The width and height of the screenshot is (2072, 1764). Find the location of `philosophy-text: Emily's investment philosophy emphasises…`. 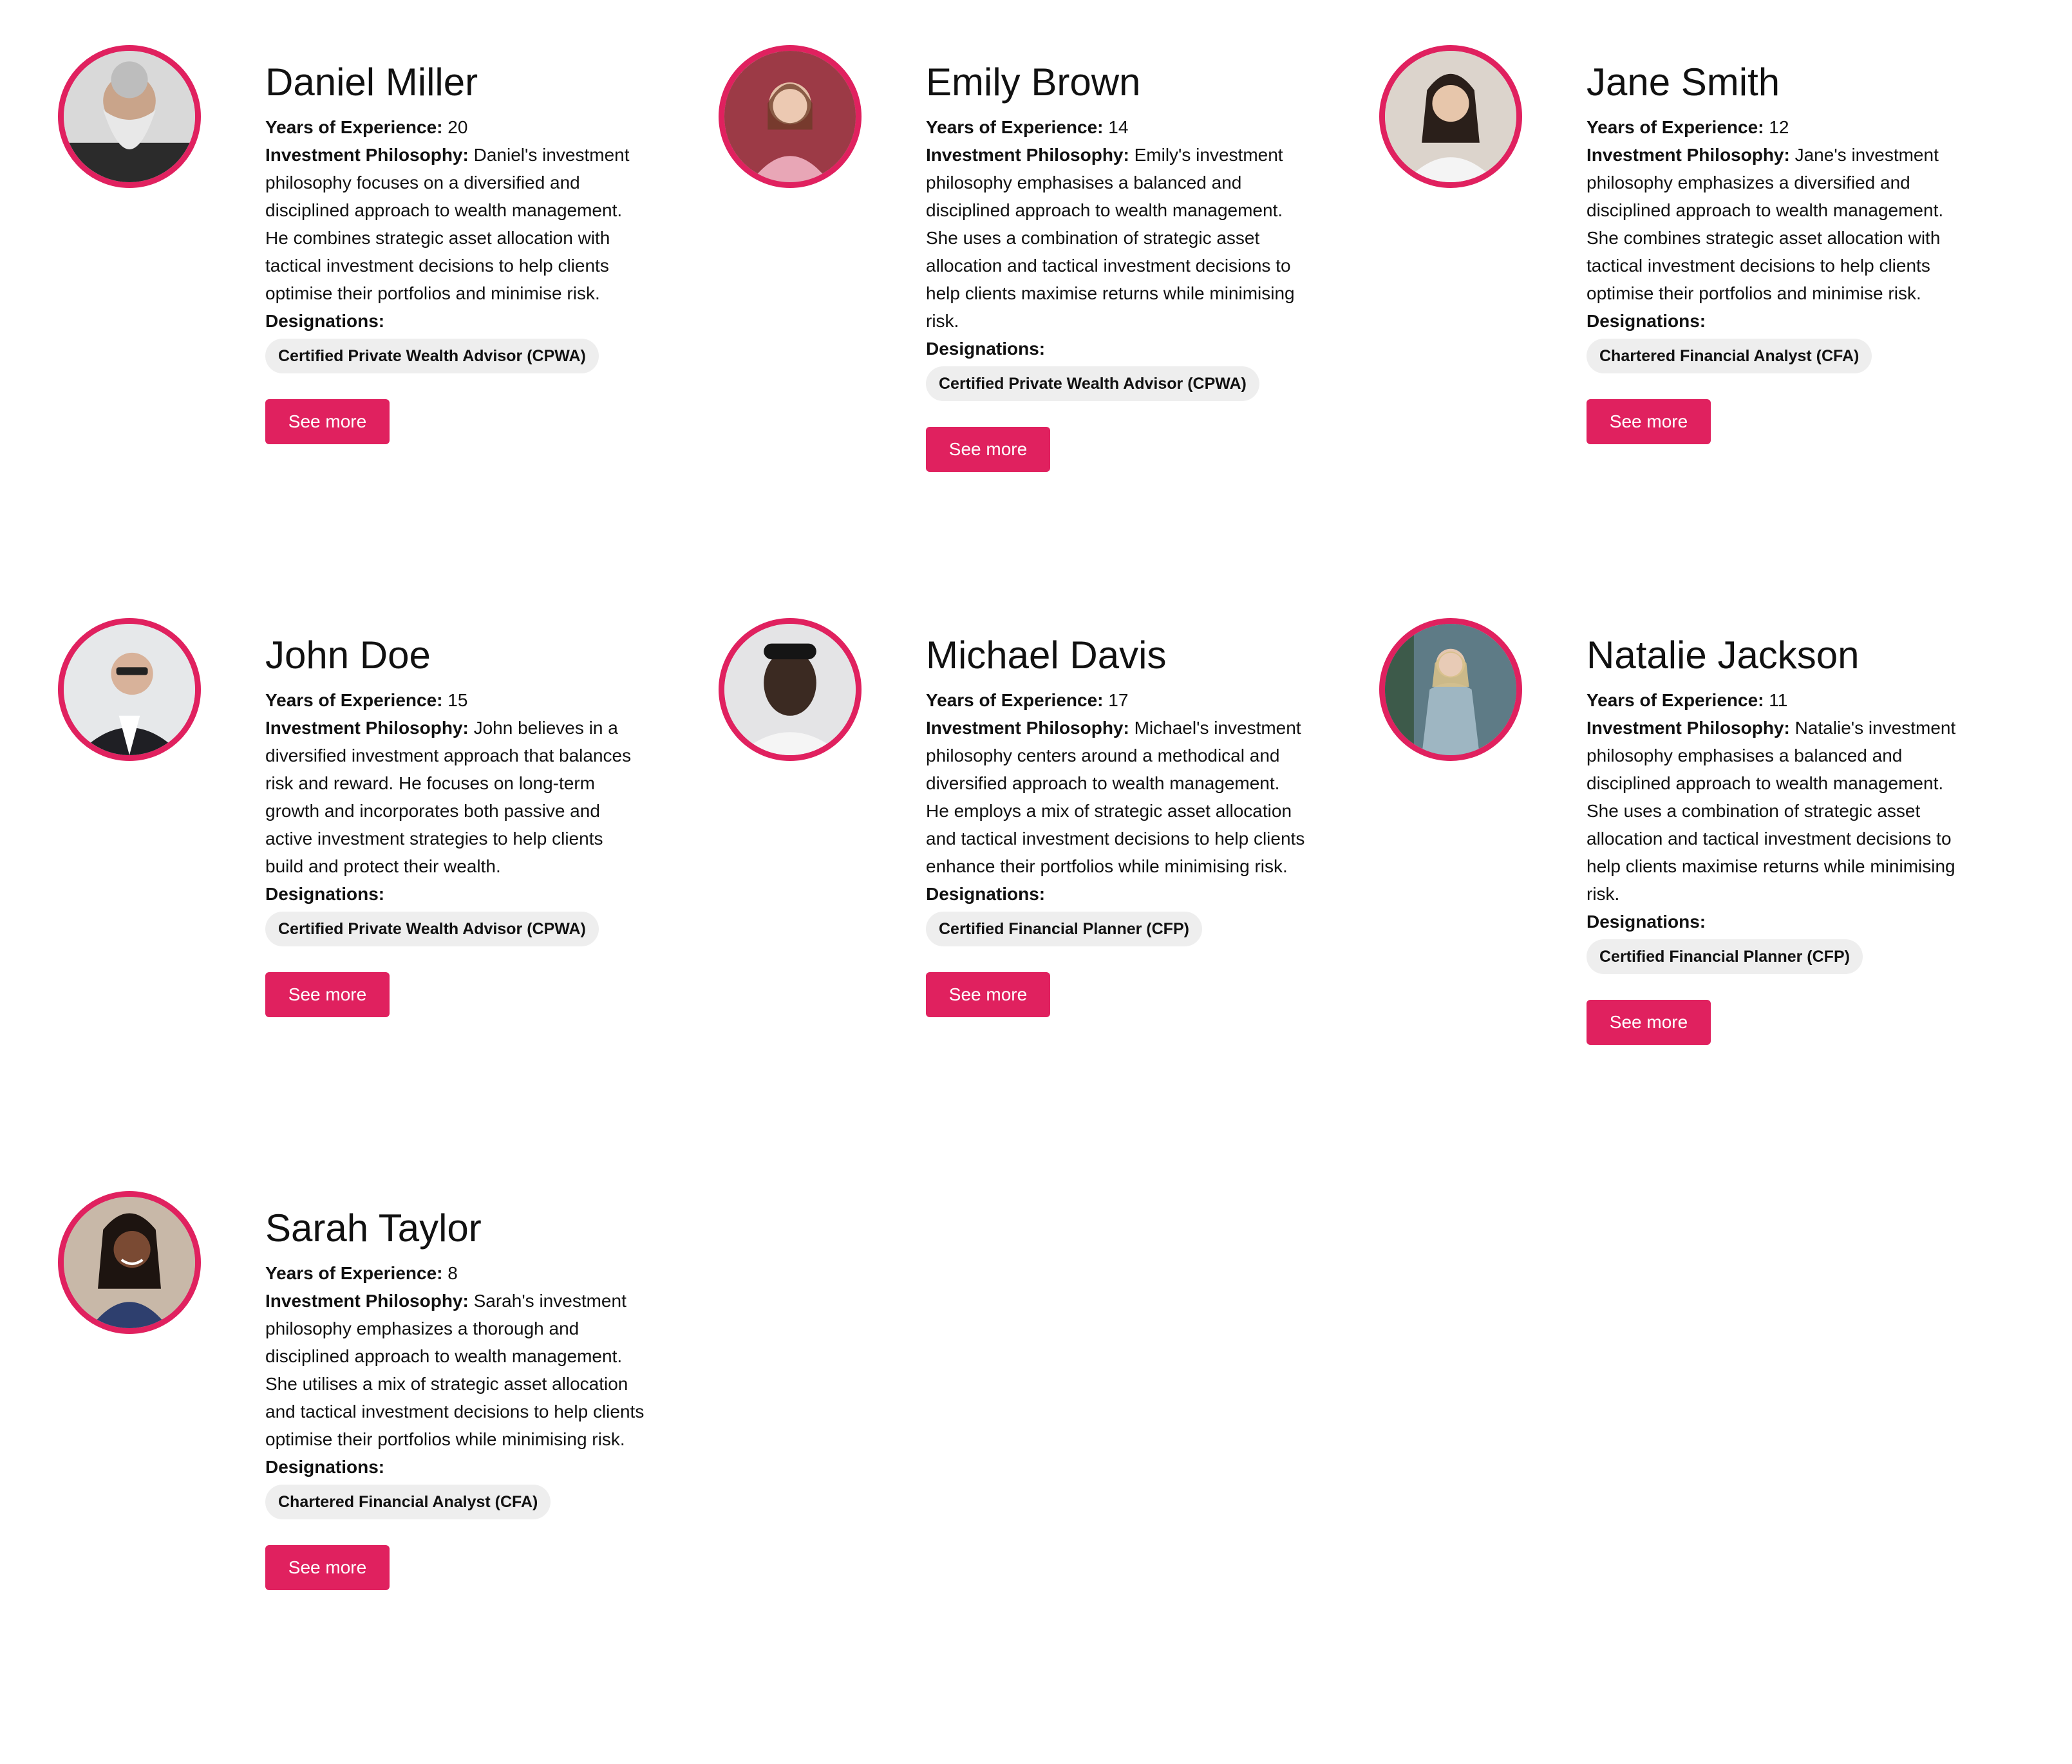

philosophy-text: Emily's investment philosophy emphasises… is located at coordinates (1110, 238).